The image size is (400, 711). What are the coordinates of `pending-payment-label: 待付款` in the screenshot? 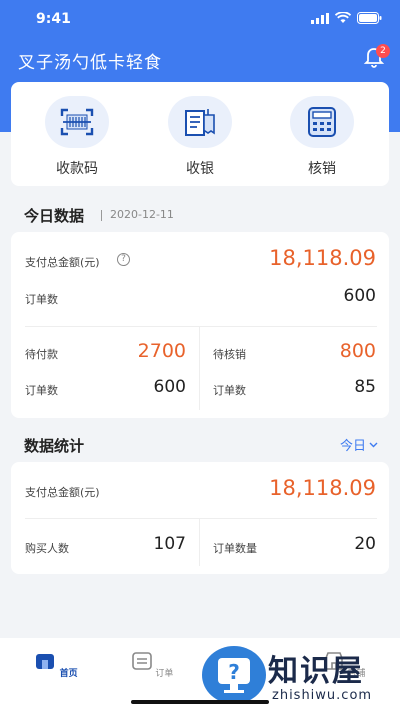 It's located at (41, 354).